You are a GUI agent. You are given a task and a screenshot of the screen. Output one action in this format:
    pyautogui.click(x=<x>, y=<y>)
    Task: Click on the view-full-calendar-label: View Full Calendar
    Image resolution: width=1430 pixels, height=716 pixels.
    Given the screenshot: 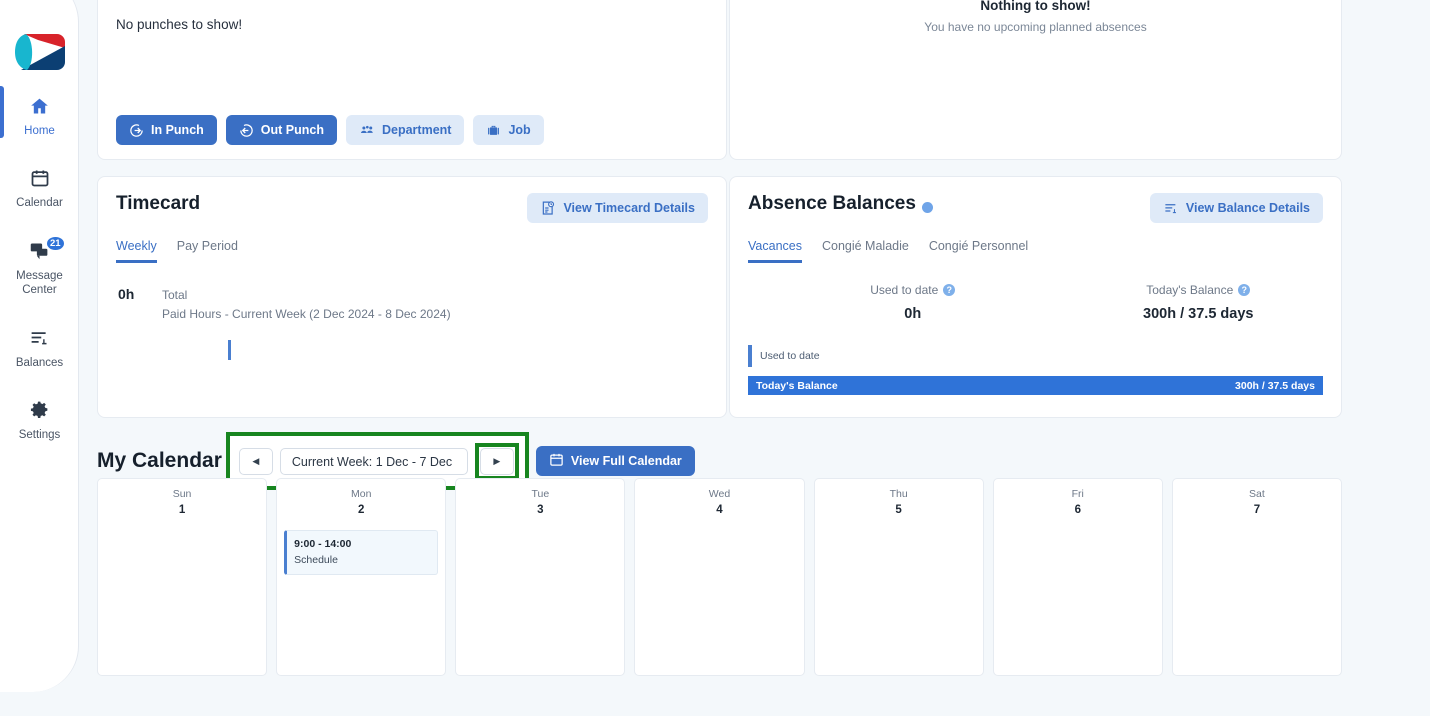 What is the action you would take?
    pyautogui.click(x=626, y=461)
    